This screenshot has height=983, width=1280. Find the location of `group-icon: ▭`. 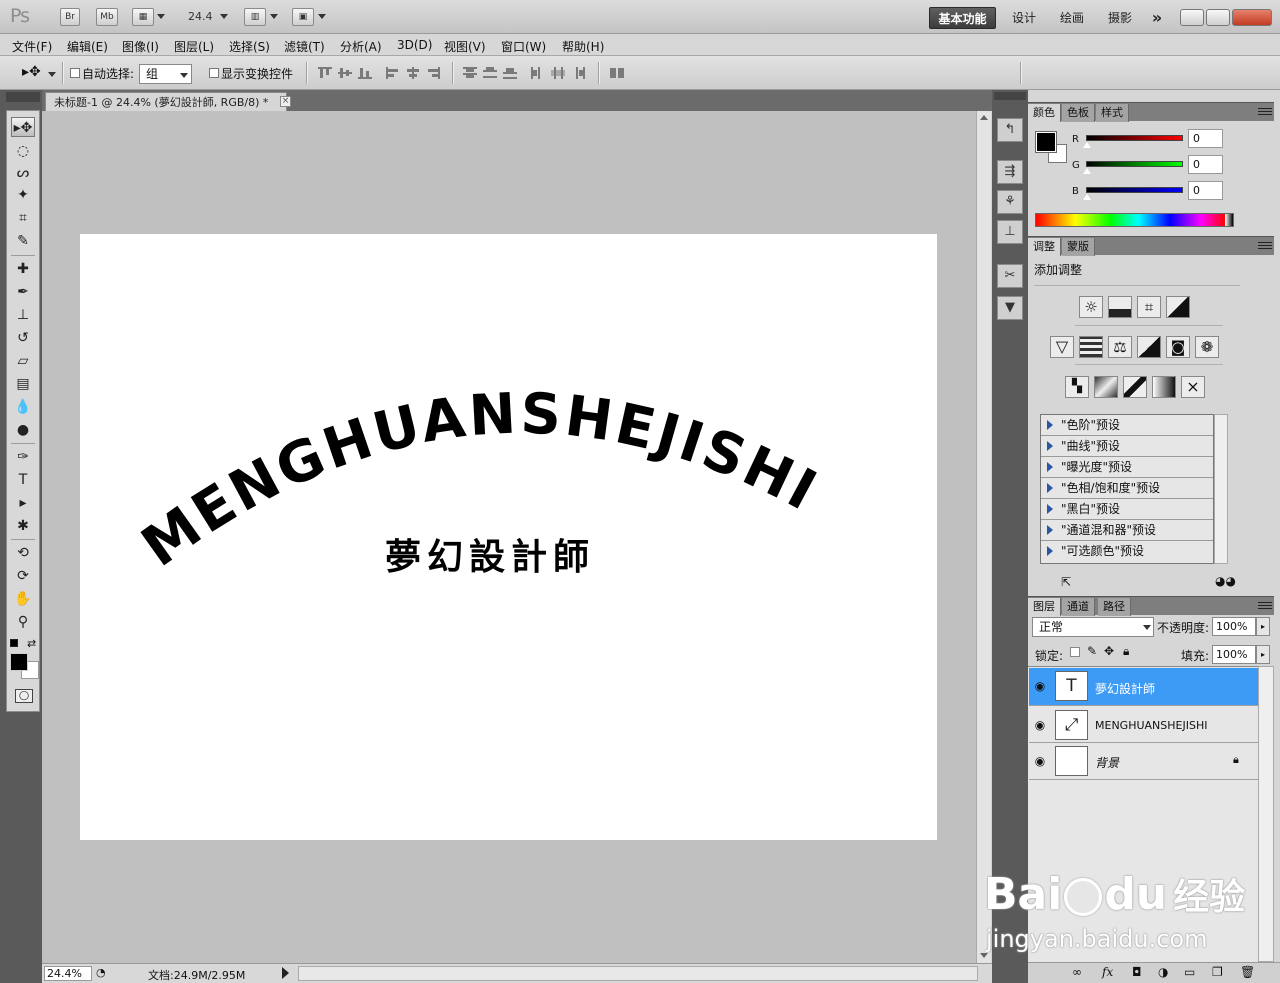

group-icon: ▭ is located at coordinates (1189, 972).